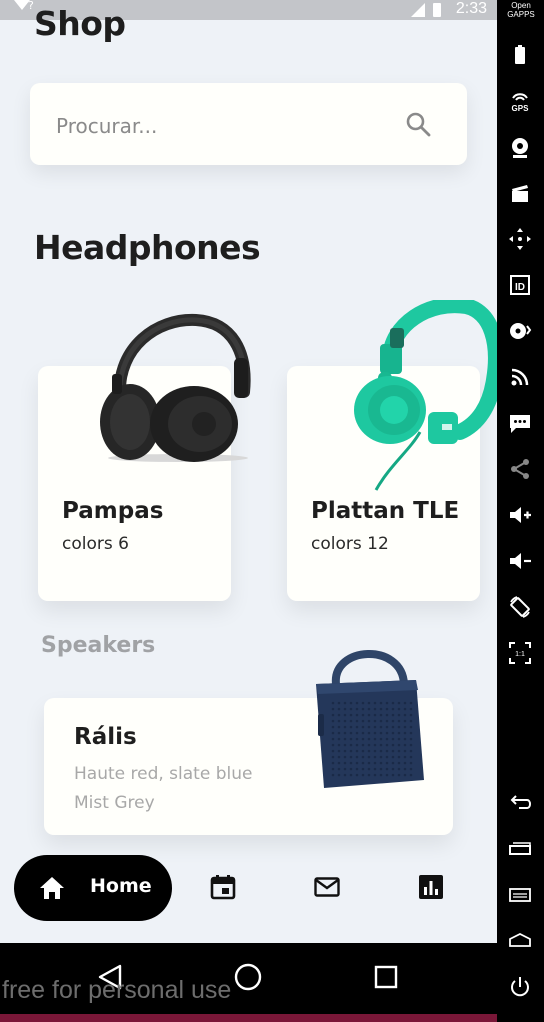  I want to click on back-icon, so click(520, 803).